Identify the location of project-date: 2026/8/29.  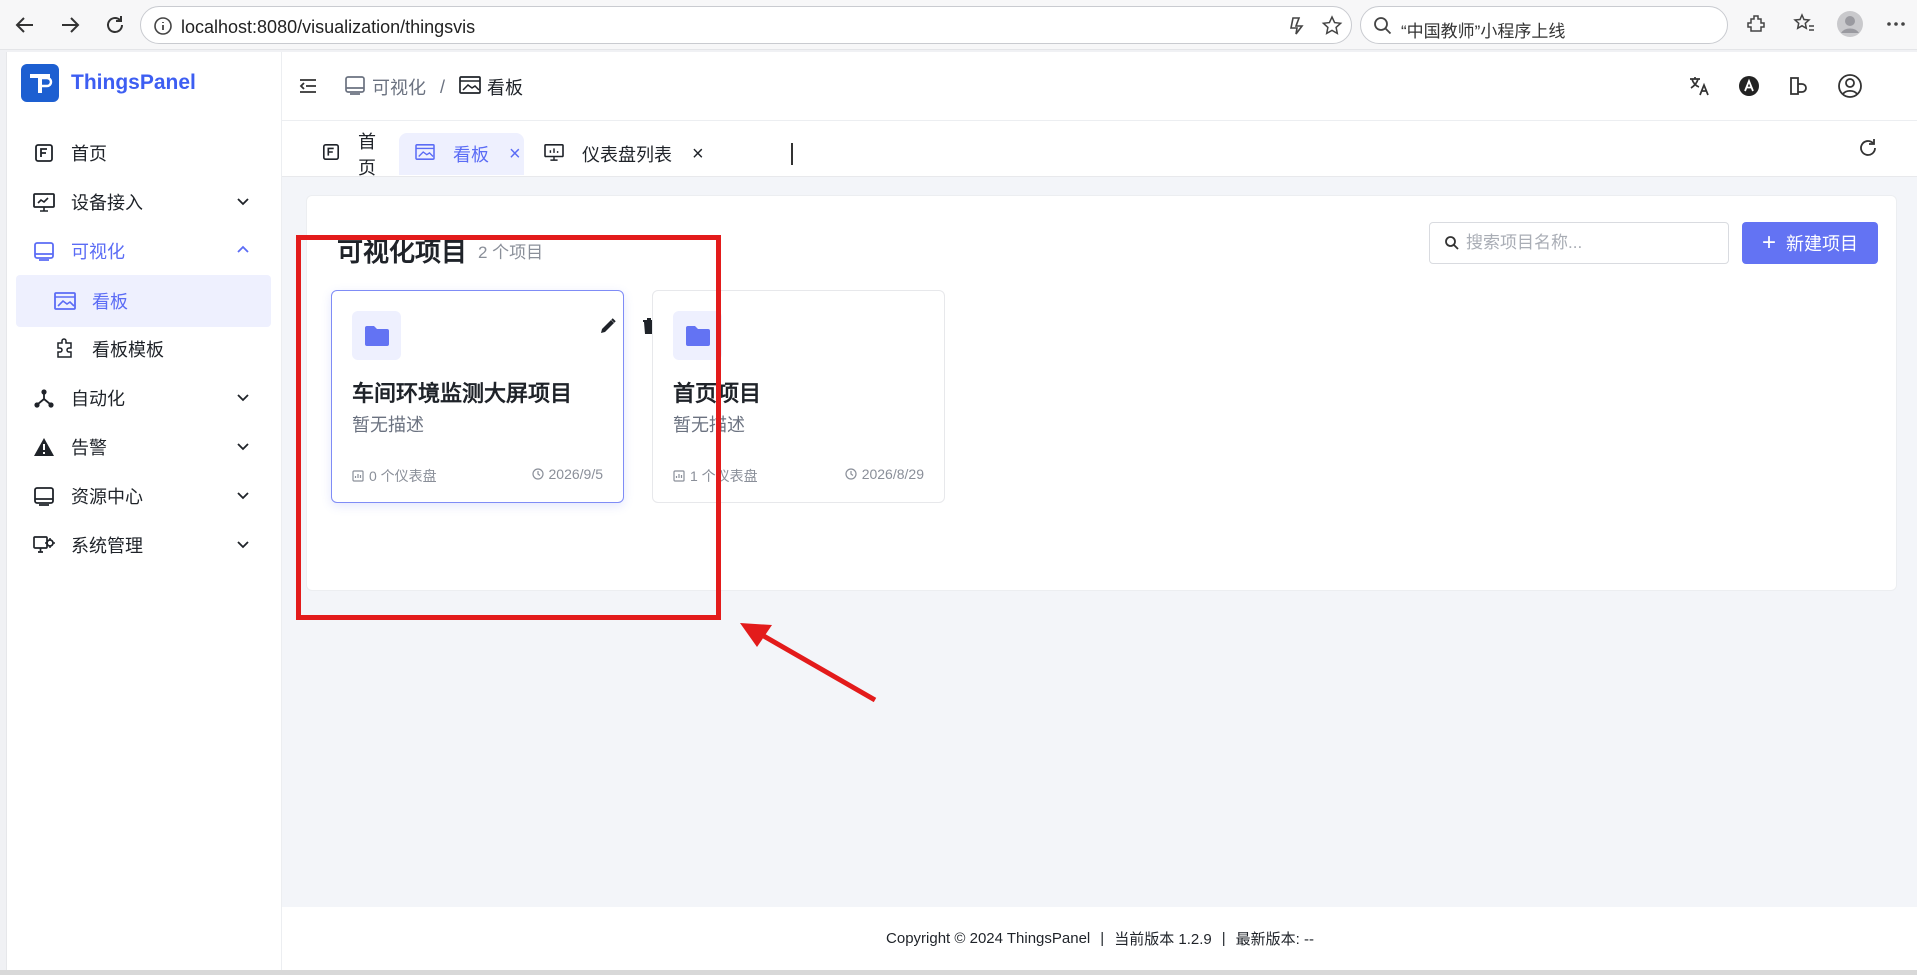
(884, 474).